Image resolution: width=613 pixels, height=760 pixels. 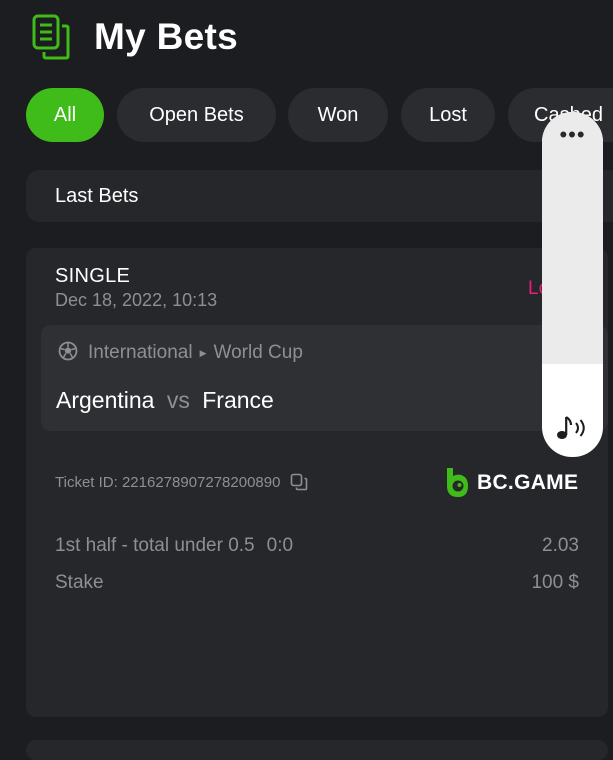 I want to click on filter-label: Open Bets, so click(x=196, y=114).